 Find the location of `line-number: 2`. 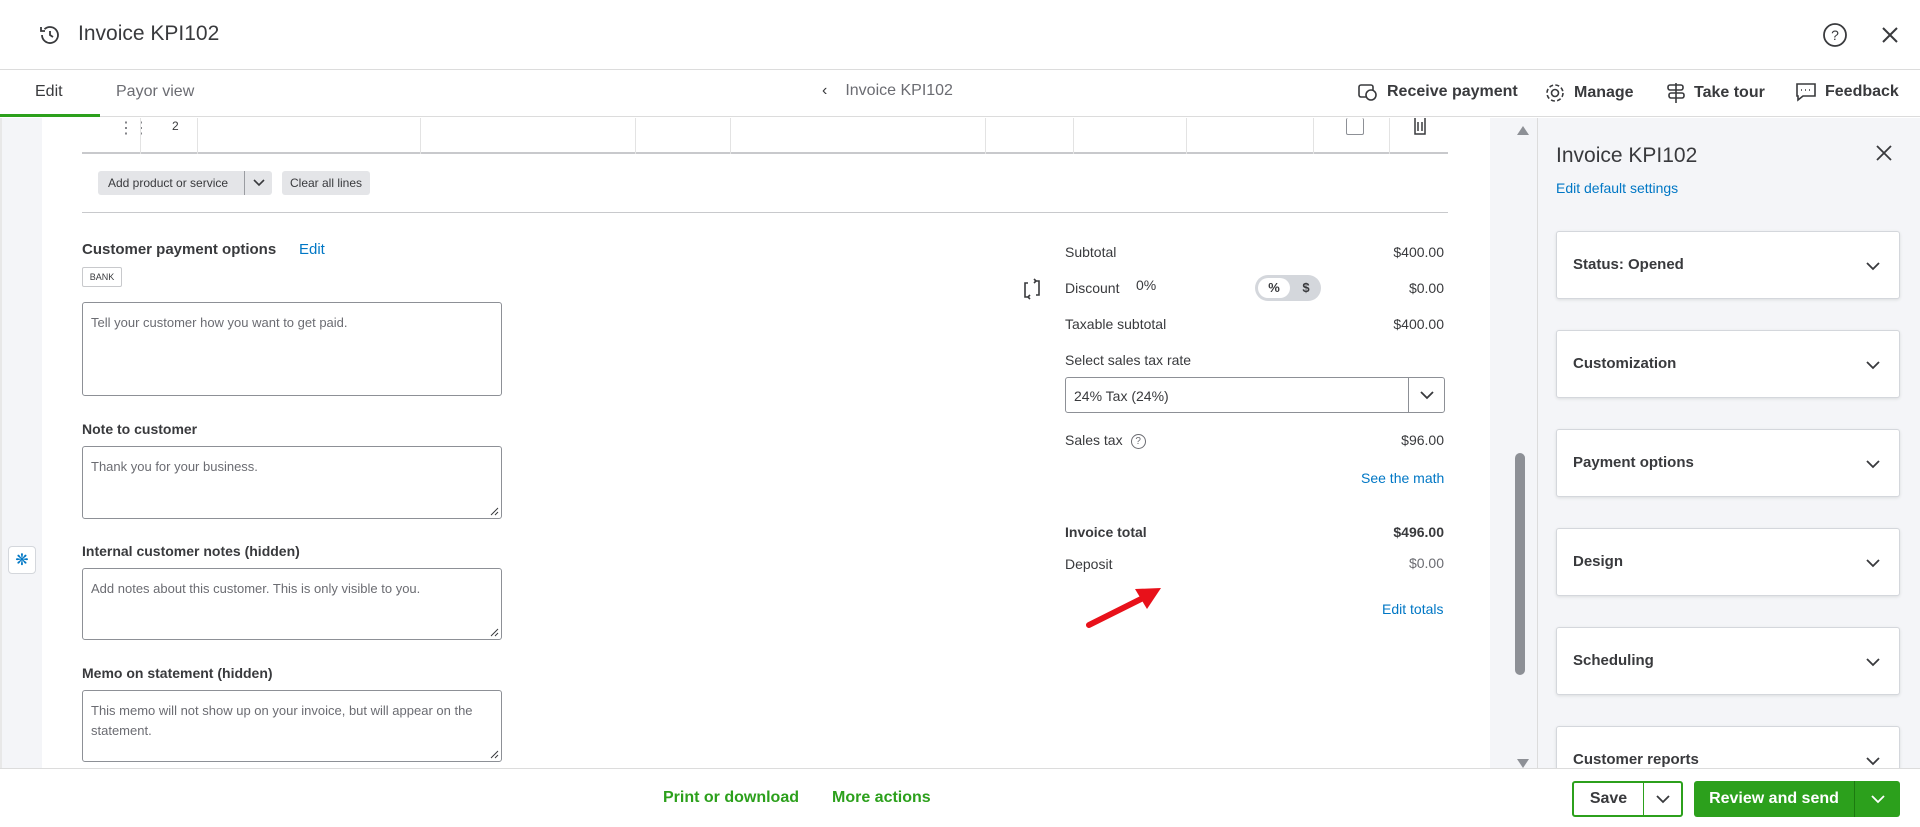

line-number: 2 is located at coordinates (175, 126).